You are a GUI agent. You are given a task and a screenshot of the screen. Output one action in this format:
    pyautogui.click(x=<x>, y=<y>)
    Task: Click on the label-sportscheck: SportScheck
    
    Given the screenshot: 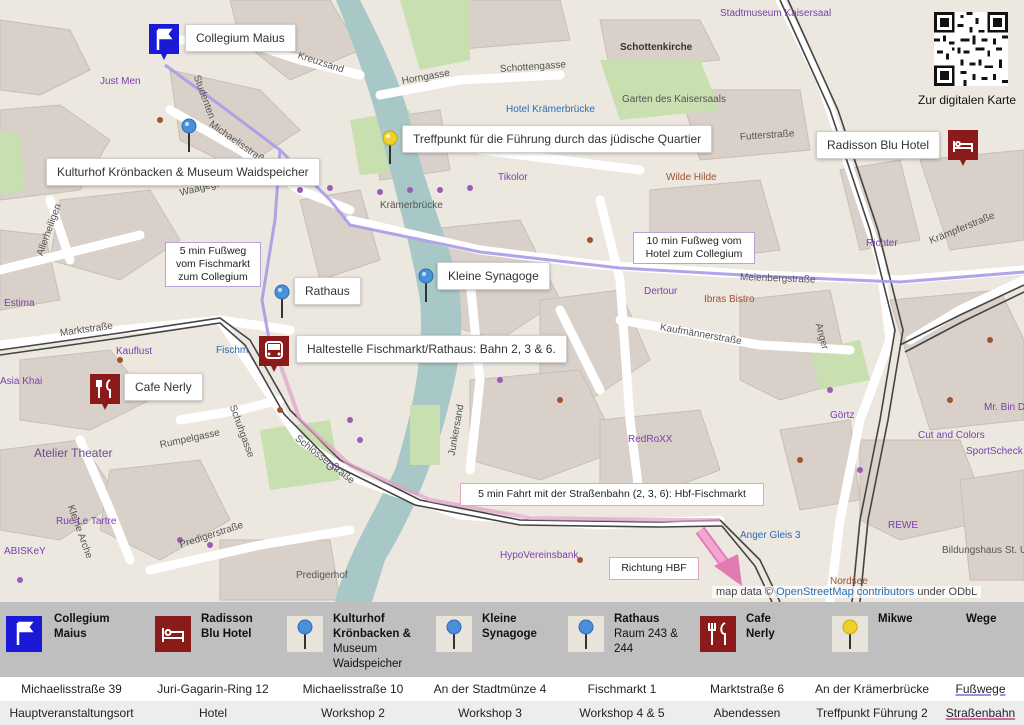 What is the action you would take?
    pyautogui.click(x=994, y=451)
    